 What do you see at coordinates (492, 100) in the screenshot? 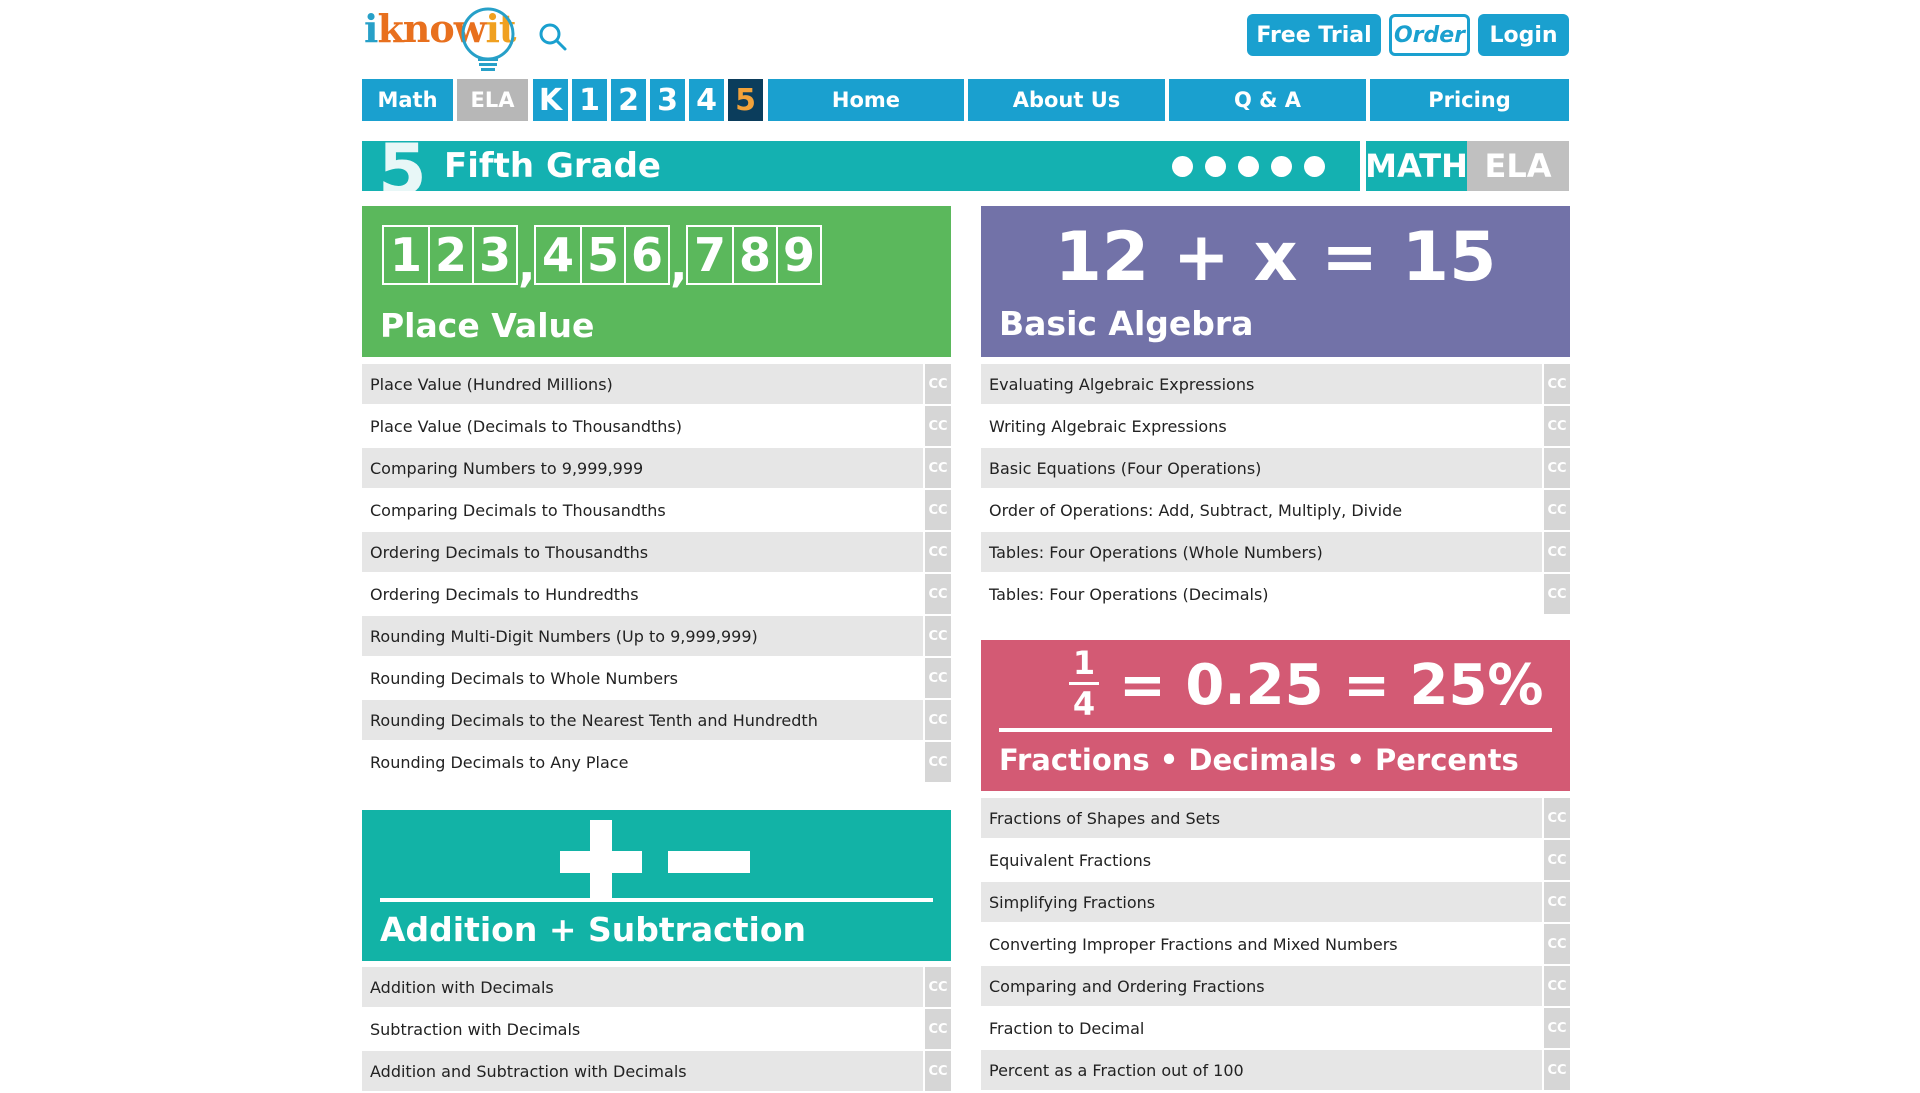
I see `nav-ela: ELA` at bounding box center [492, 100].